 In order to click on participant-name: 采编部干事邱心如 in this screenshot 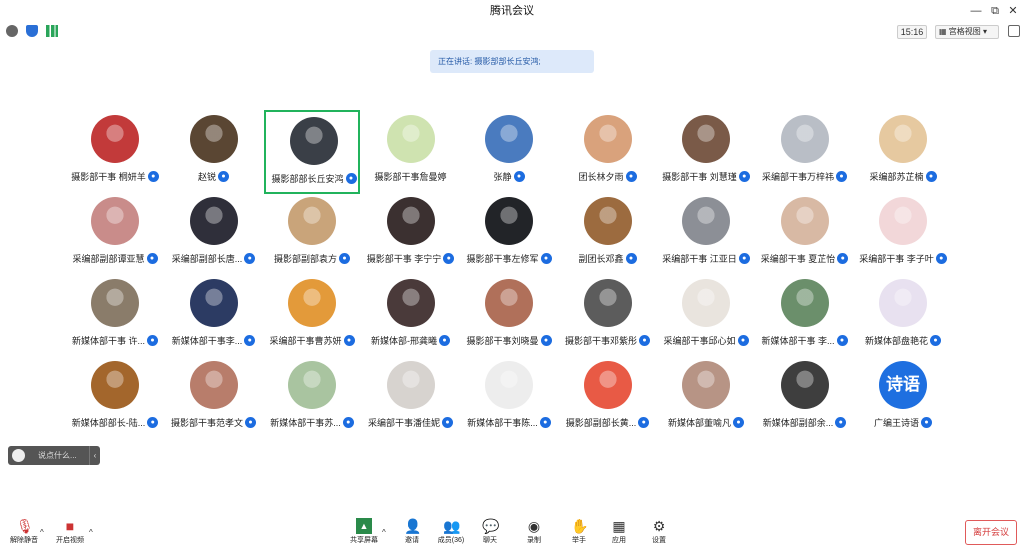, I will do `click(699, 340)`.